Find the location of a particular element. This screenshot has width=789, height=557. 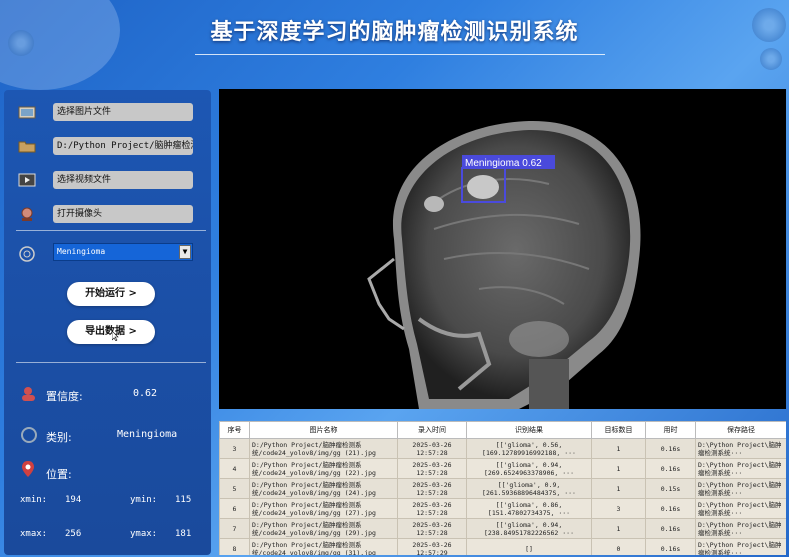

select-image-row is located at coordinates (27, 112).